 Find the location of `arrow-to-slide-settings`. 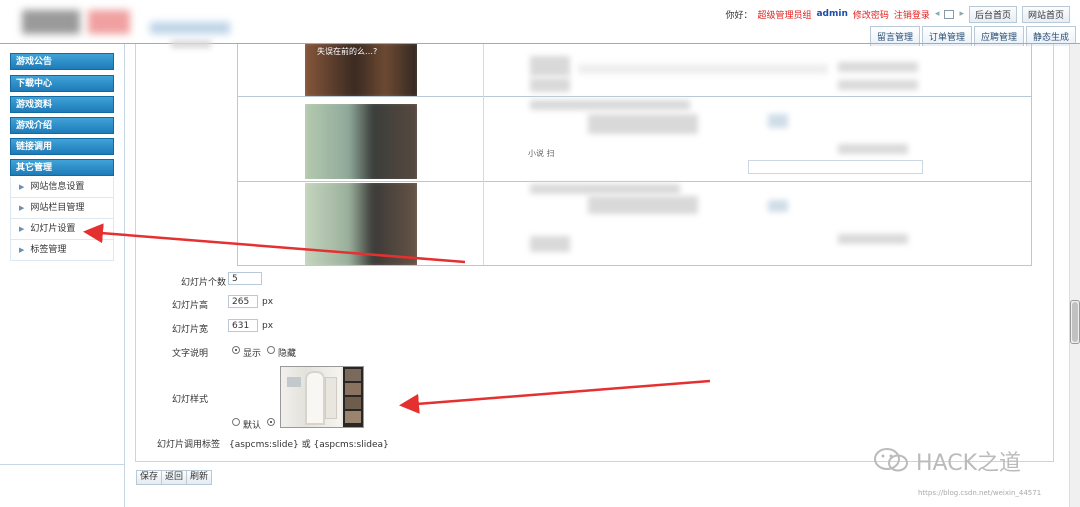

arrow-to-slide-settings is located at coordinates (274, 243).